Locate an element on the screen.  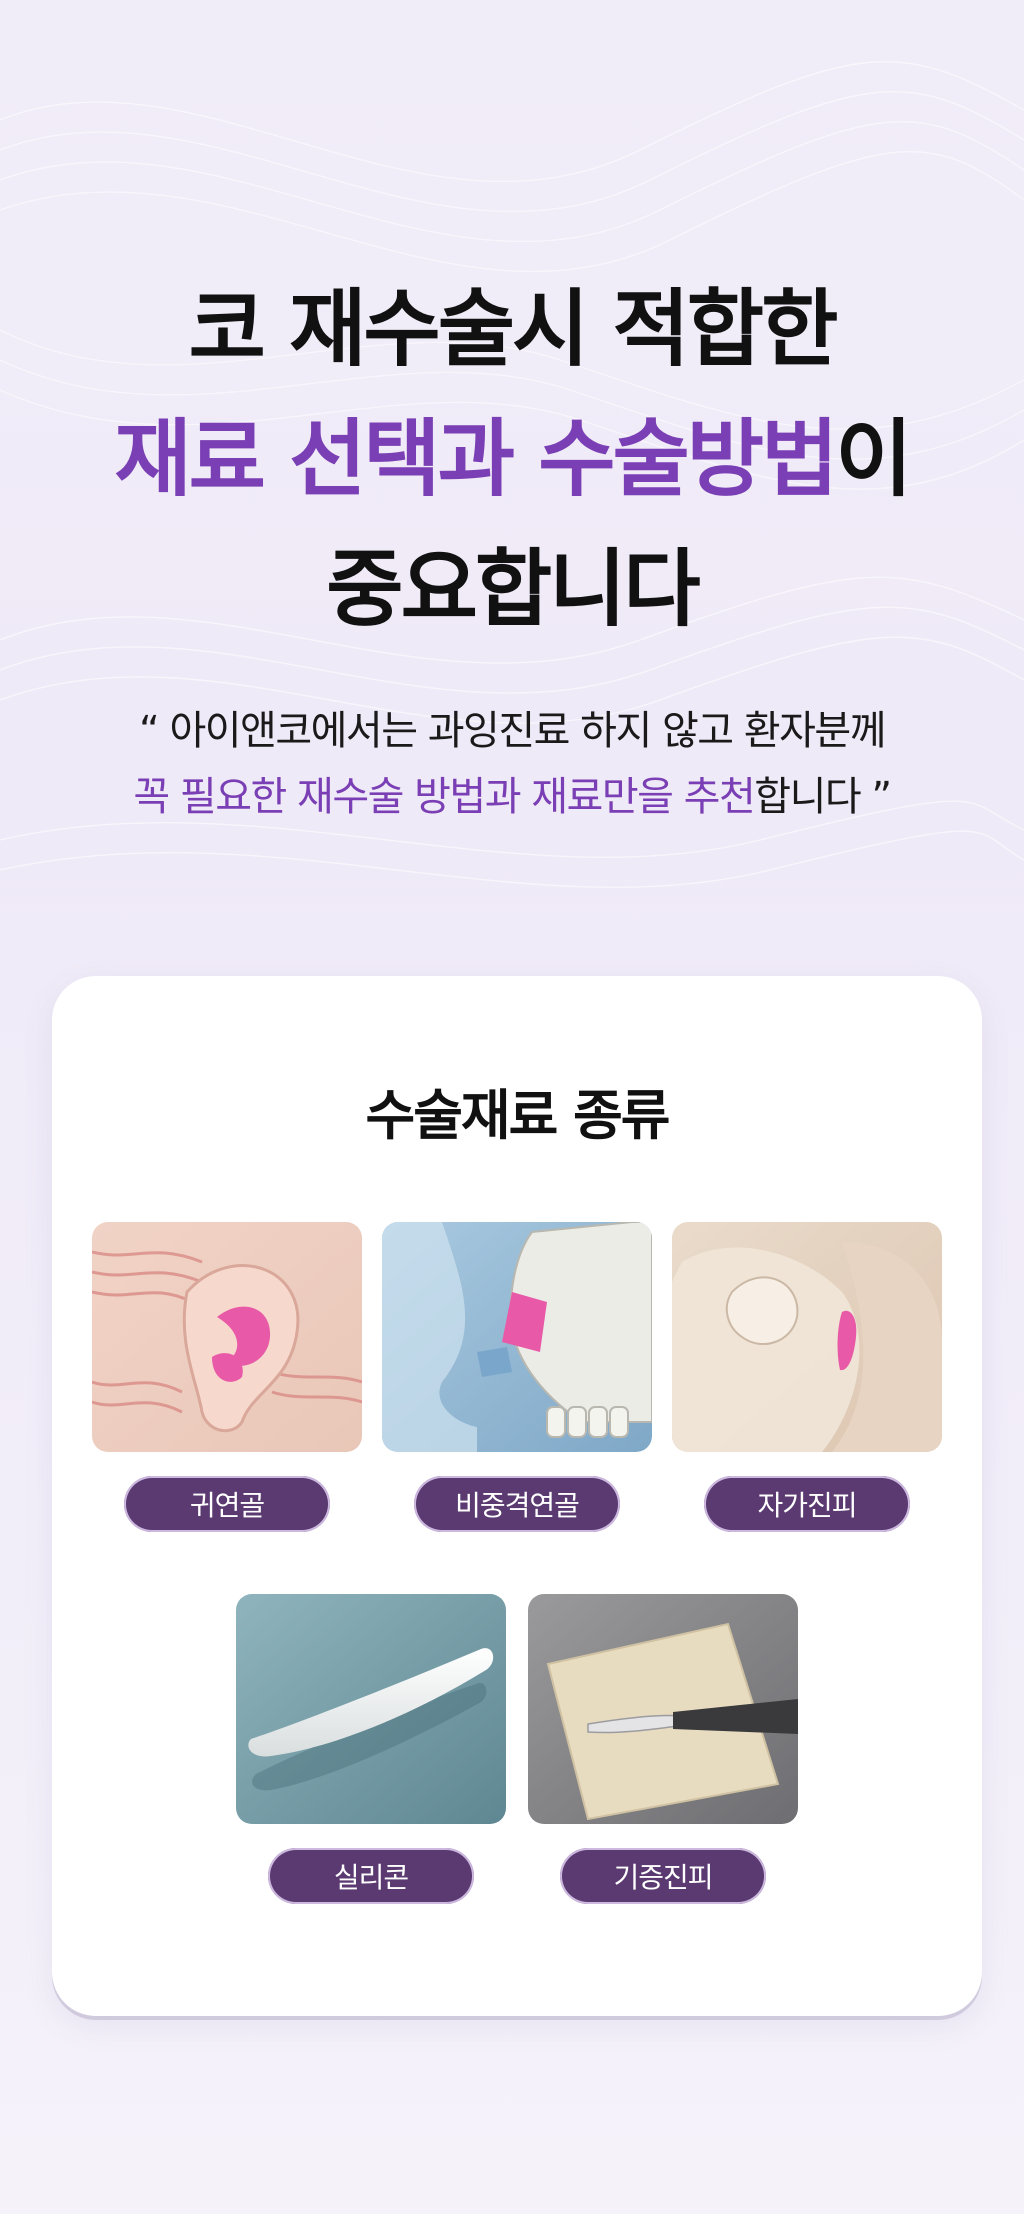
quote-line-2: 꼭 필요한 재수술 방법과 재료만을 추천합니다 ” is located at coordinates (512, 793).